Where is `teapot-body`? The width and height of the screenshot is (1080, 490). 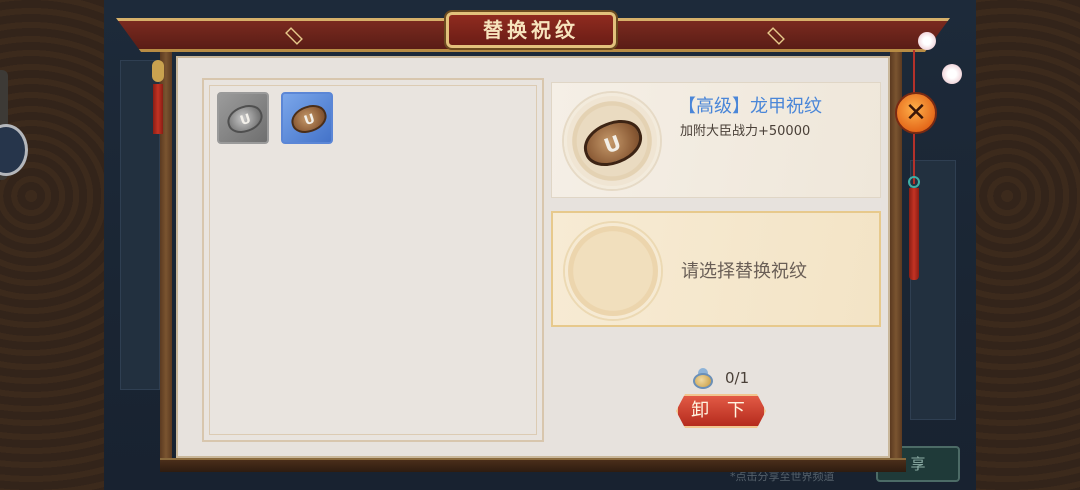 teapot-body is located at coordinates (703, 381).